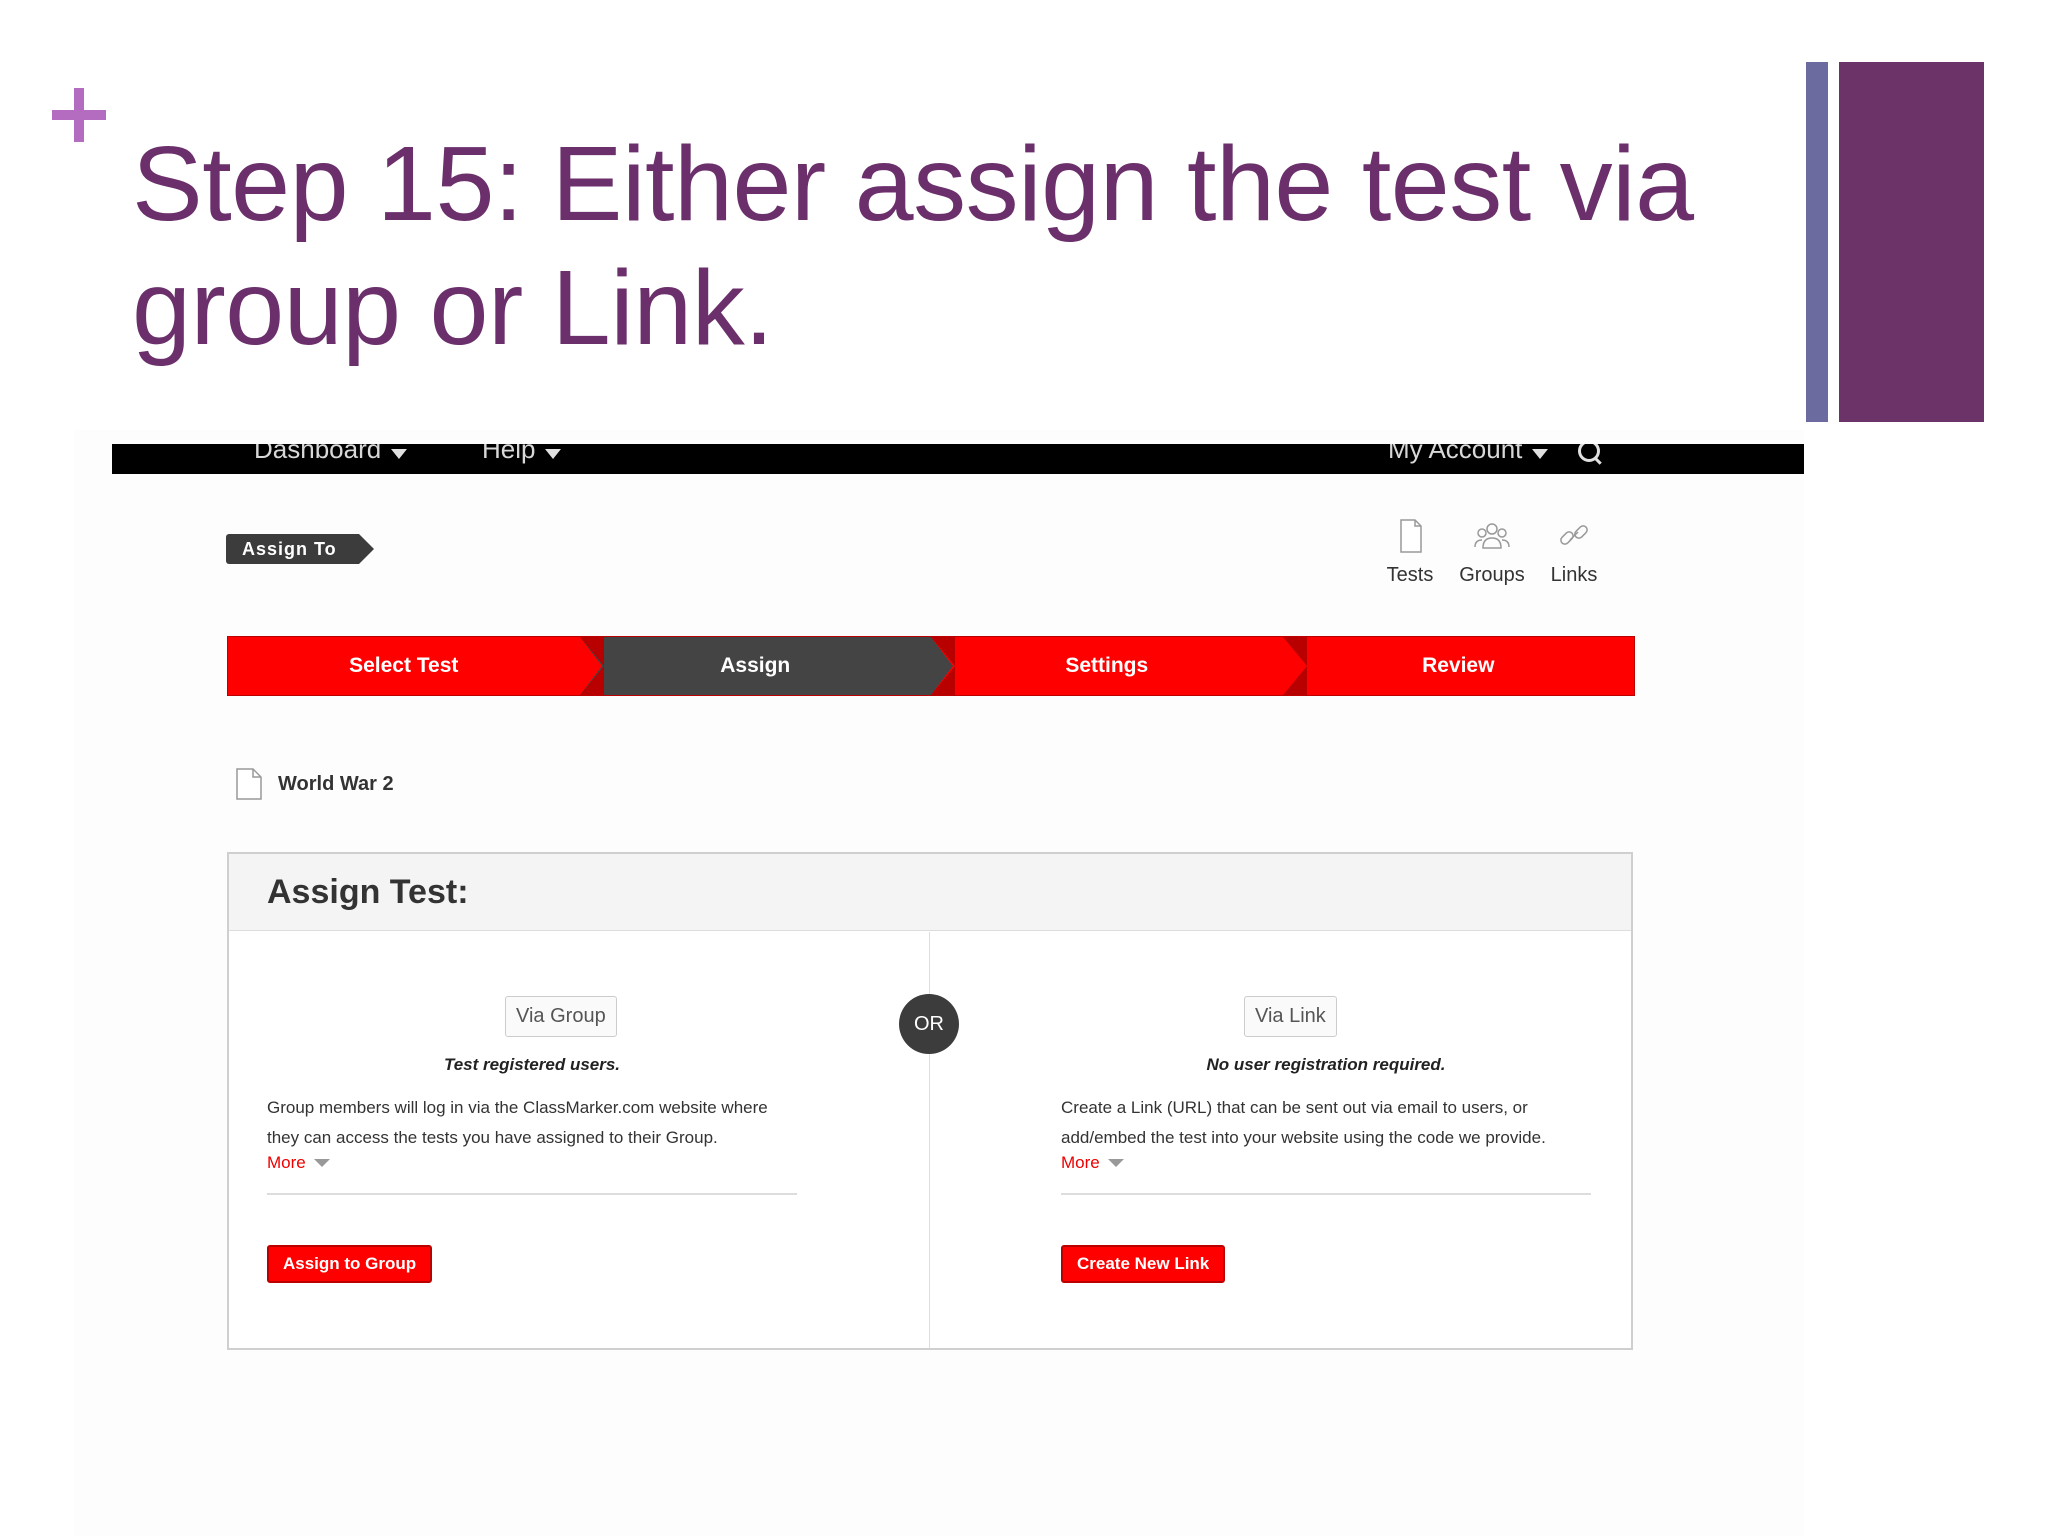  I want to click on via-group-subtitle: Test registered users., so click(532, 1064).